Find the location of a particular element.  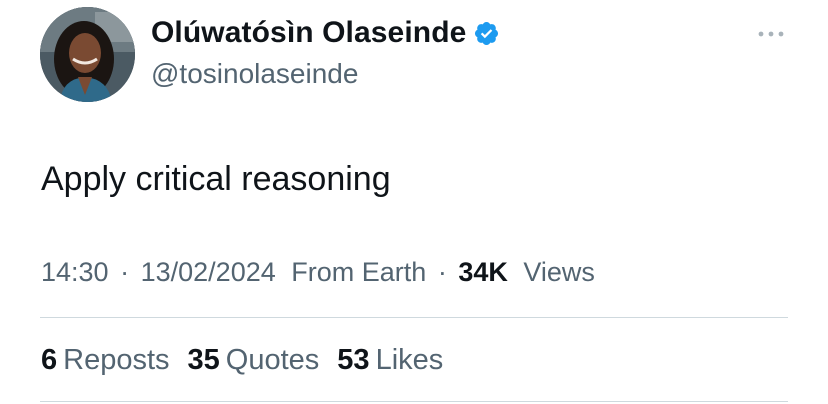

quotes-stat: 35 Quotes is located at coordinates (254, 360).